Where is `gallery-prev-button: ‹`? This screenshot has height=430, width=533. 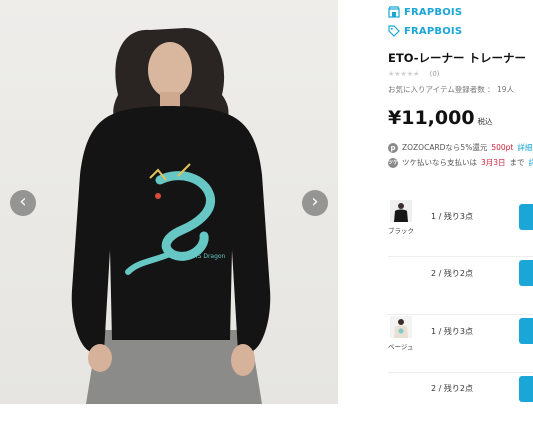
gallery-prev-button: ‹ is located at coordinates (23, 203).